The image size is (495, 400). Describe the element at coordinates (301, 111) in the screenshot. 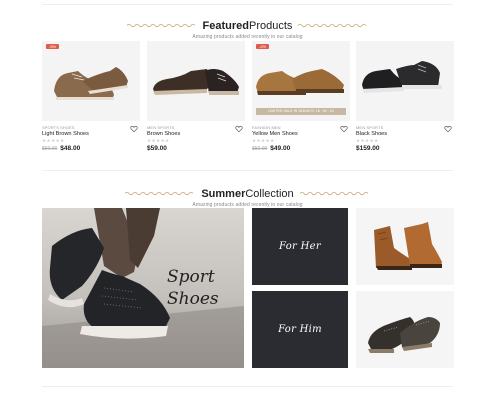

I see `countdown-sale-banner: LIMITED SALE IN 353DAYS: 18 : 00 : 24` at that location.